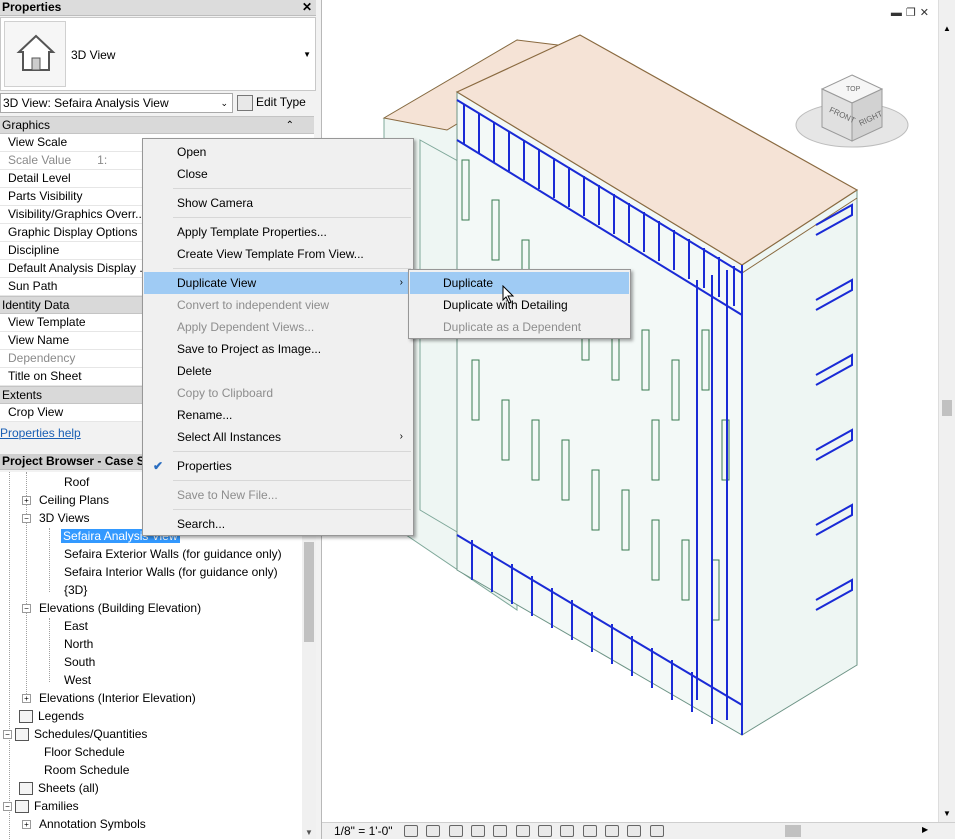 This screenshot has height=840, width=955. Describe the element at coordinates (307, 54) in the screenshot. I see `dropdown-arrow-icon: ▼` at that location.